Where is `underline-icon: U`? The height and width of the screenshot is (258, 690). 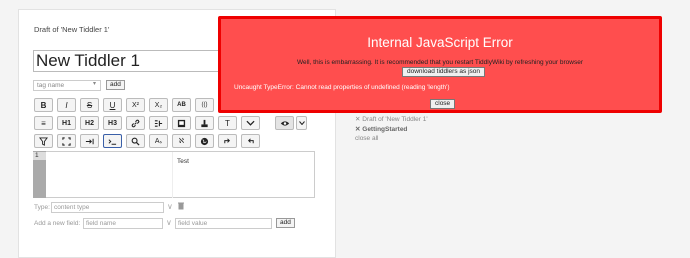
underline-icon: U is located at coordinates (112, 105).